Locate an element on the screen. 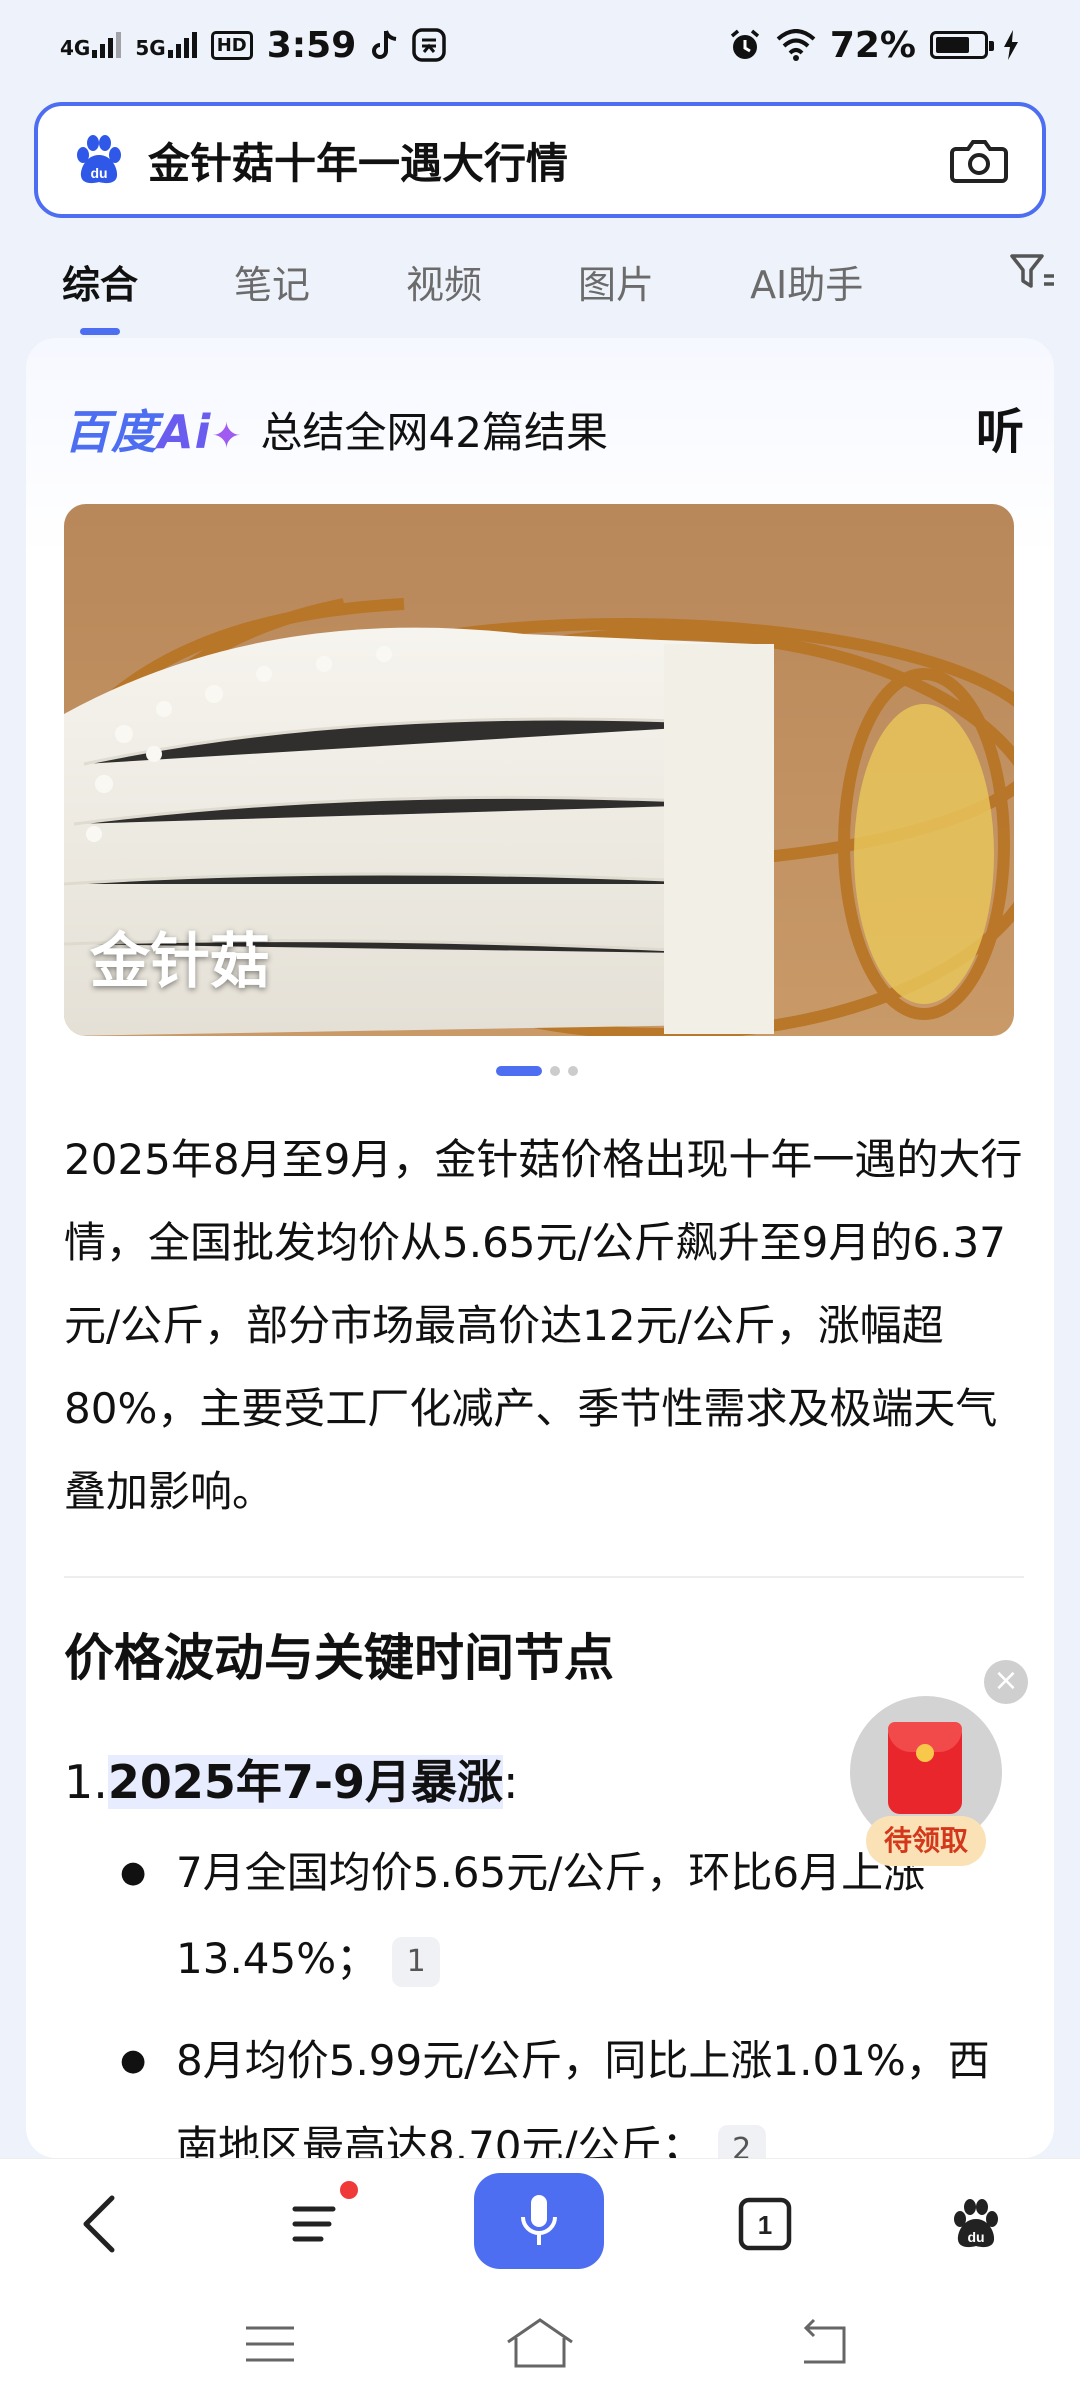 This screenshot has width=1080, height=2408. status-bar: 4G 5G HD 3:59 72% is located at coordinates (540, 45).